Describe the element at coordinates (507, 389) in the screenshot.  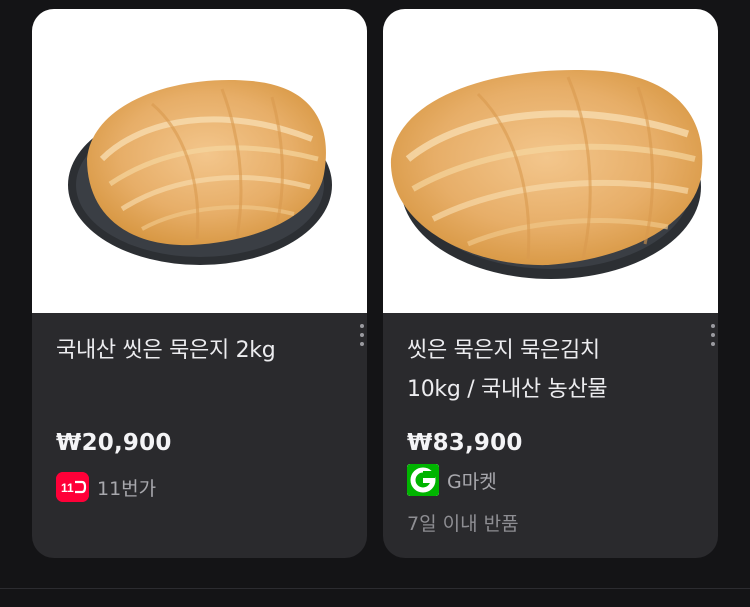
I see `product-title-line: 10kg / 국내산 농산물` at that location.